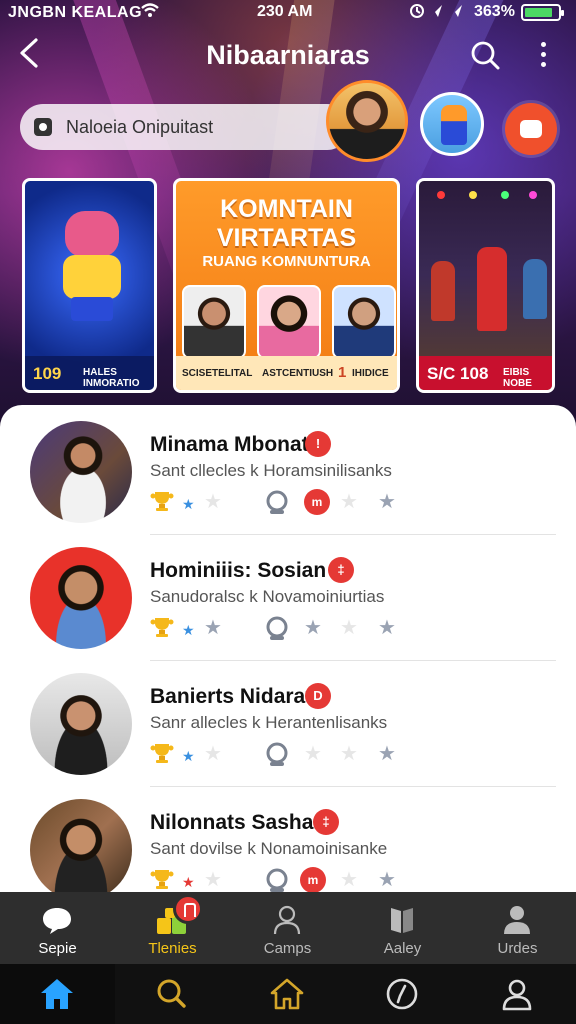  I want to click on card-footer: SCISETELITAL ASTCENTIUSH 1 IHIDICE, so click(286, 373).